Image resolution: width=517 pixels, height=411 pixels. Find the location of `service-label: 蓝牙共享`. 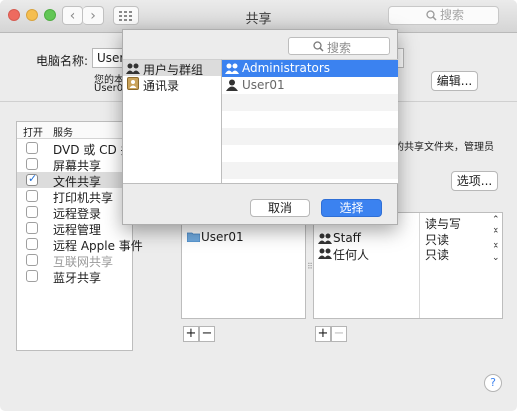

service-label: 蓝牙共享 is located at coordinates (77, 278).